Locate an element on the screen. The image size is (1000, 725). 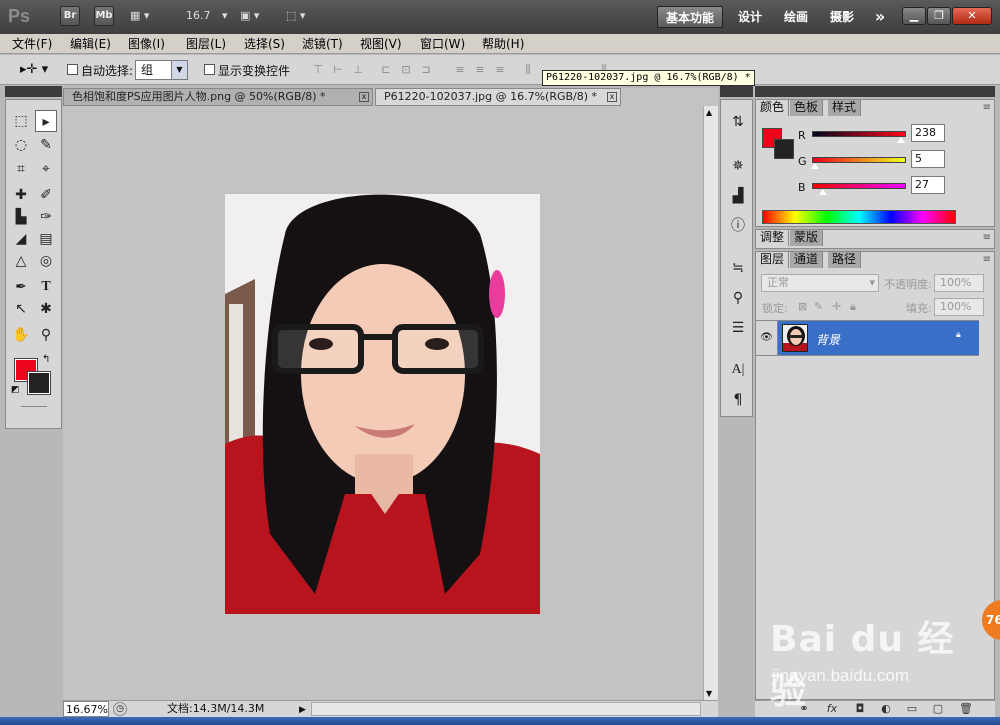
align-left-icon: ⊏ is located at coordinates (386, 70).